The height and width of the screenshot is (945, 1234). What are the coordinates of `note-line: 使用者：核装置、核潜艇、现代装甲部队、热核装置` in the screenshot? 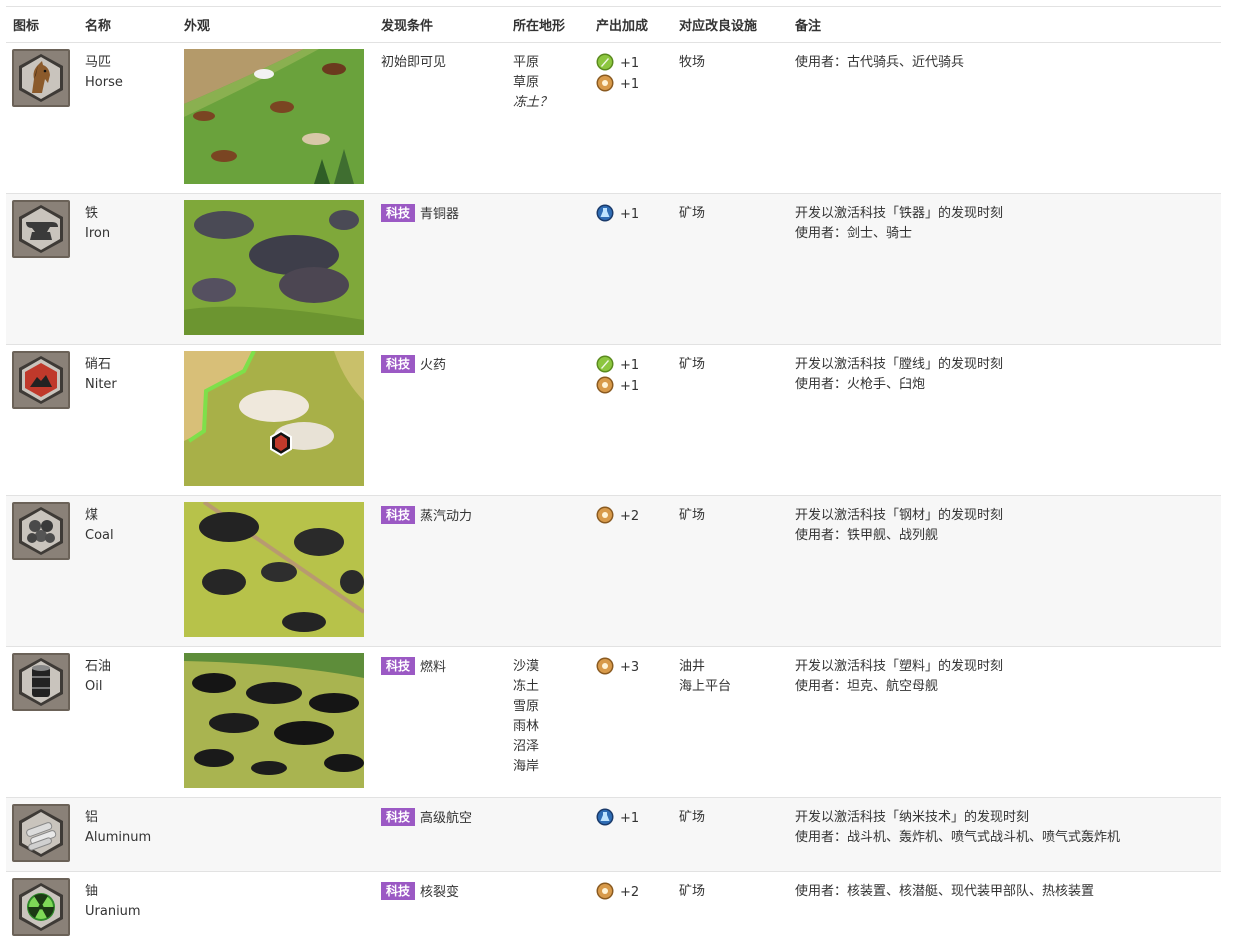 It's located at (1008, 892).